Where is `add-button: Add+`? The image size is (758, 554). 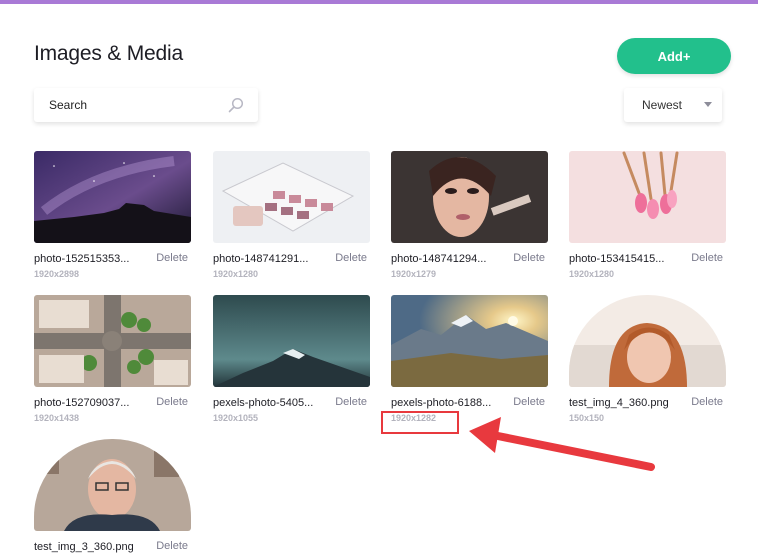
add-button: Add+ is located at coordinates (674, 56).